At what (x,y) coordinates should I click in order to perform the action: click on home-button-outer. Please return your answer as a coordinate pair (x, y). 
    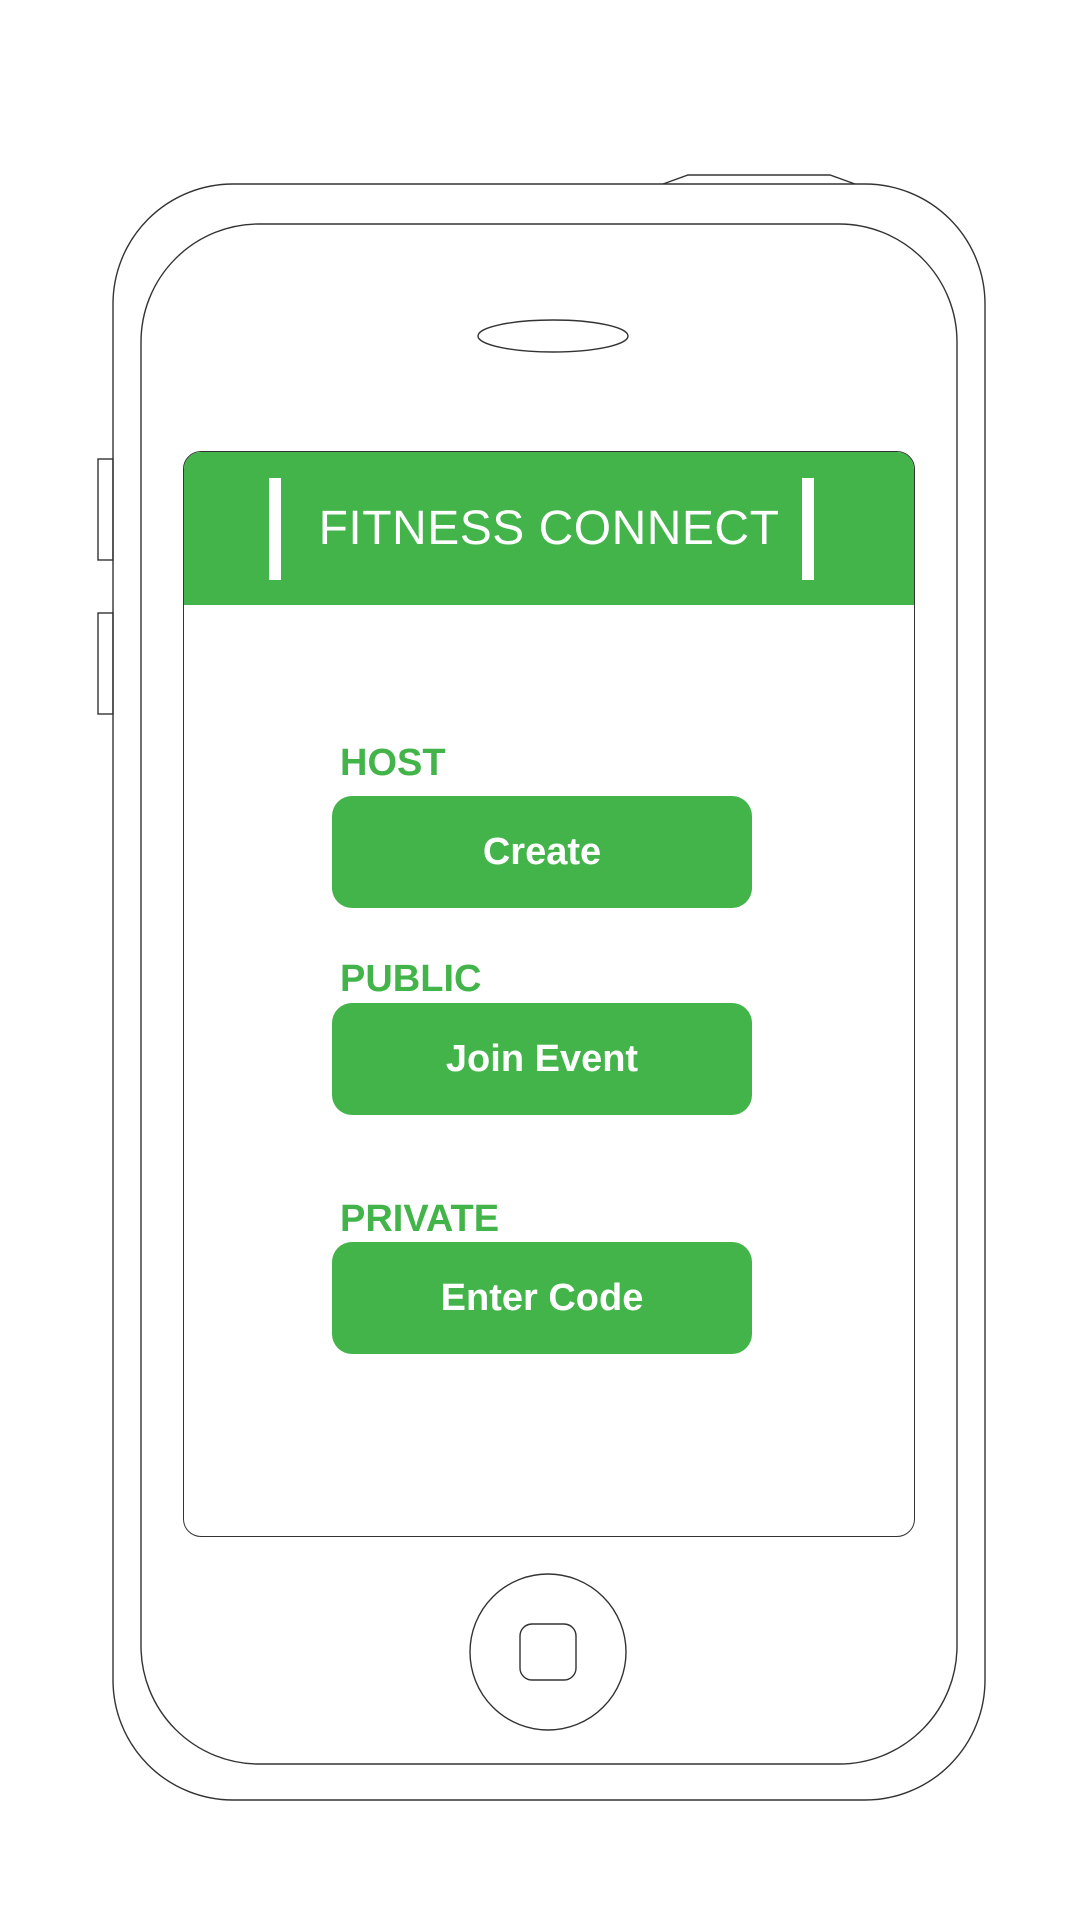
    Looking at the image, I should click on (548, 1652).